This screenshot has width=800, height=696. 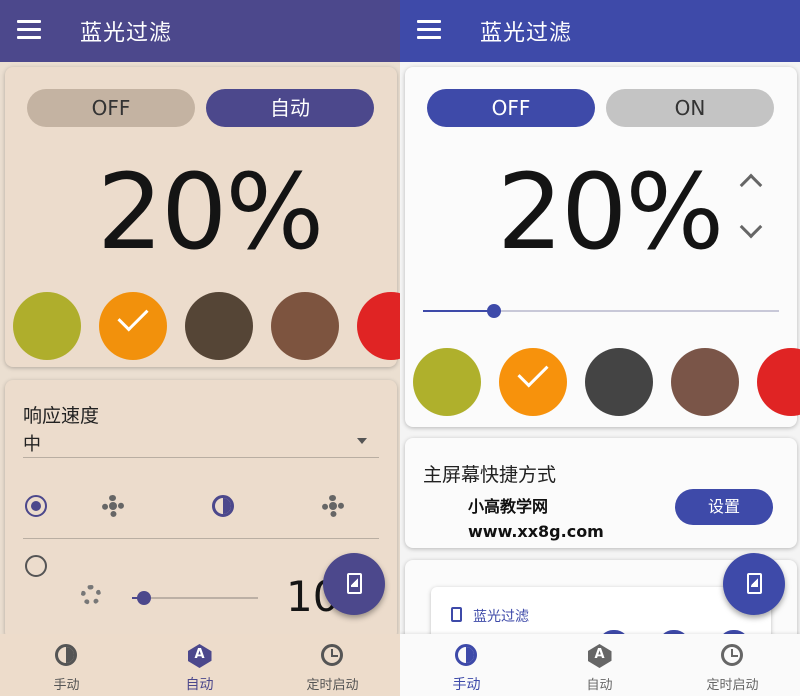 I want to click on shortcut-card: 主屏幕快捷方式 设置 小高教学网 www.xx8g.com, so click(x=601, y=493).